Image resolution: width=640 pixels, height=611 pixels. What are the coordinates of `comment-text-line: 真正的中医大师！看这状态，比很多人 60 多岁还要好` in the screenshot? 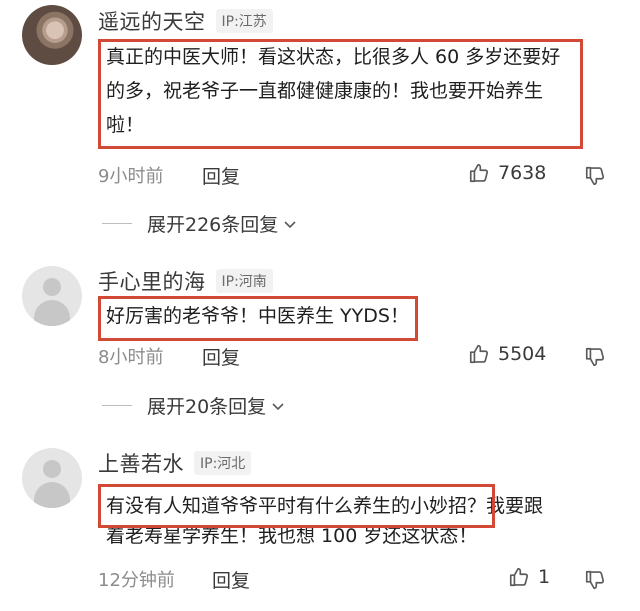 It's located at (333, 57).